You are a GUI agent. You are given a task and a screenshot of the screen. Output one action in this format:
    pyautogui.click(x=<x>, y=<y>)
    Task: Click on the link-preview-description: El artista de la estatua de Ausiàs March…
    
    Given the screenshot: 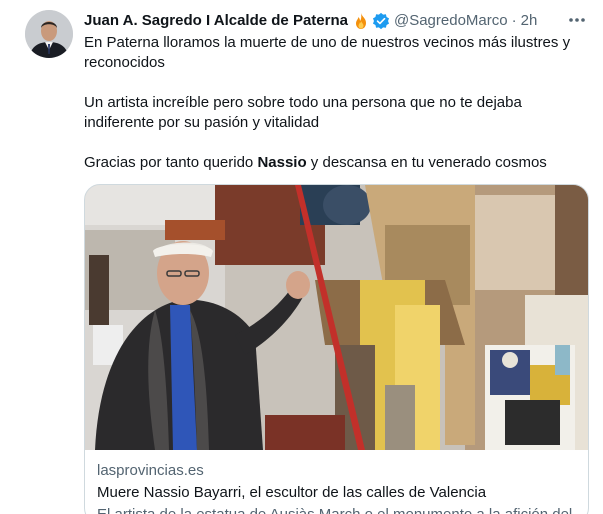 What is the action you would take?
    pyautogui.click(x=336, y=509)
    